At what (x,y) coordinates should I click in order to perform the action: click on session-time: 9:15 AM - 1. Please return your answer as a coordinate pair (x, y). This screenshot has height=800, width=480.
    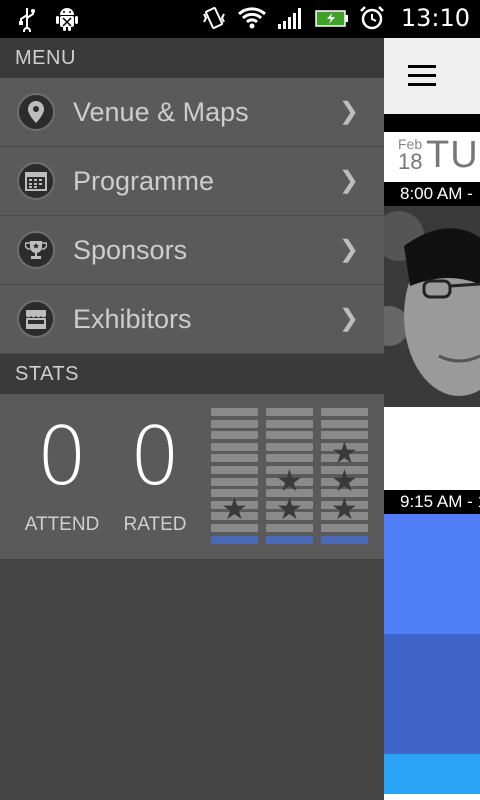
    Looking at the image, I should click on (432, 502).